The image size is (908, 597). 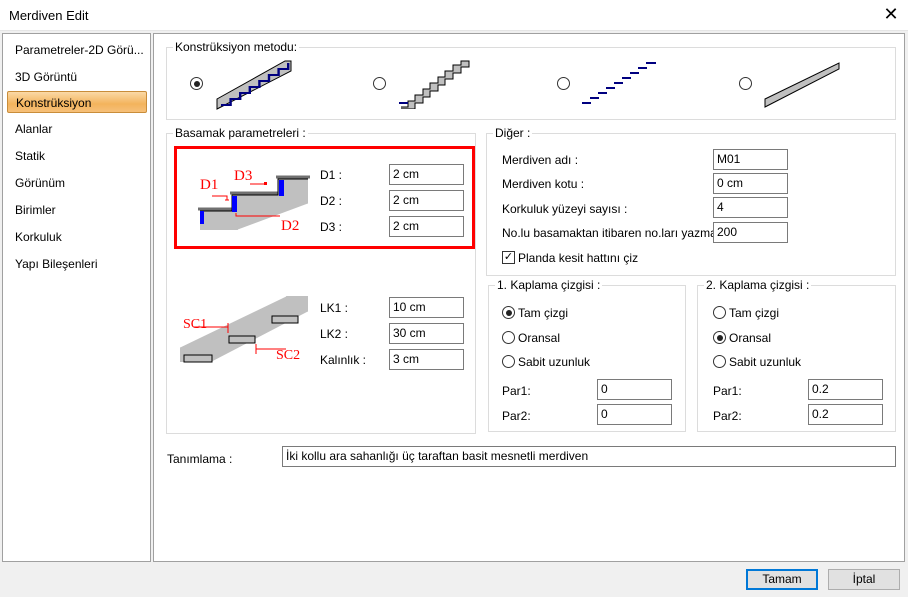 What do you see at coordinates (782, 579) in the screenshot?
I see `ok-button: Tamam` at bounding box center [782, 579].